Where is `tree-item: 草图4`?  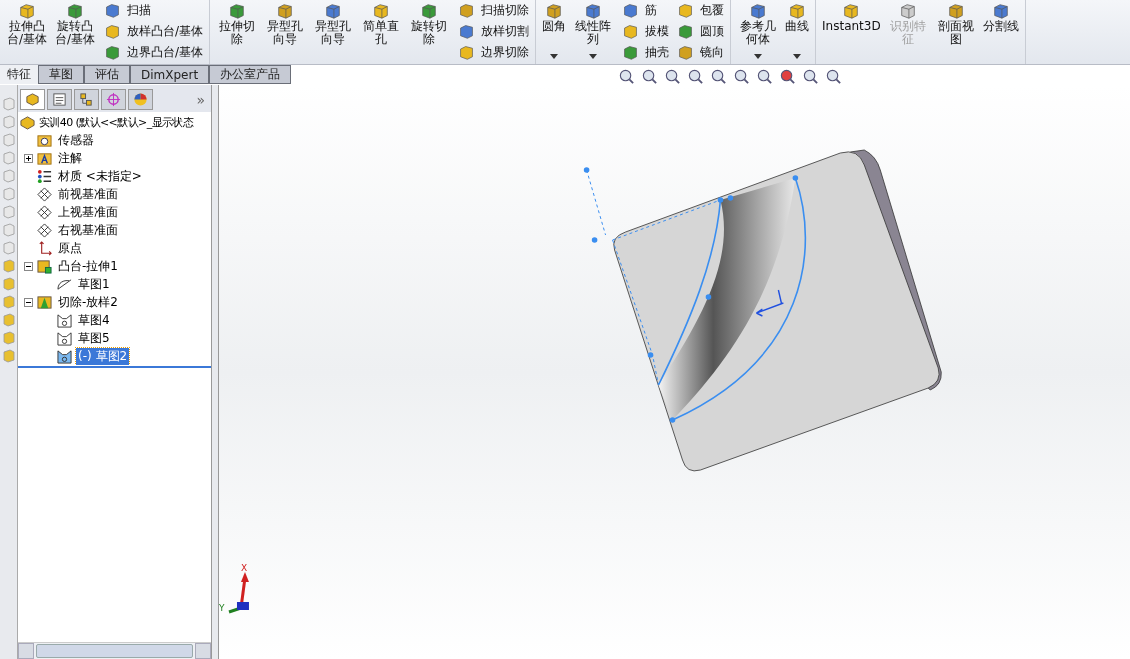
tree-item: 草图4 is located at coordinates (94, 320).